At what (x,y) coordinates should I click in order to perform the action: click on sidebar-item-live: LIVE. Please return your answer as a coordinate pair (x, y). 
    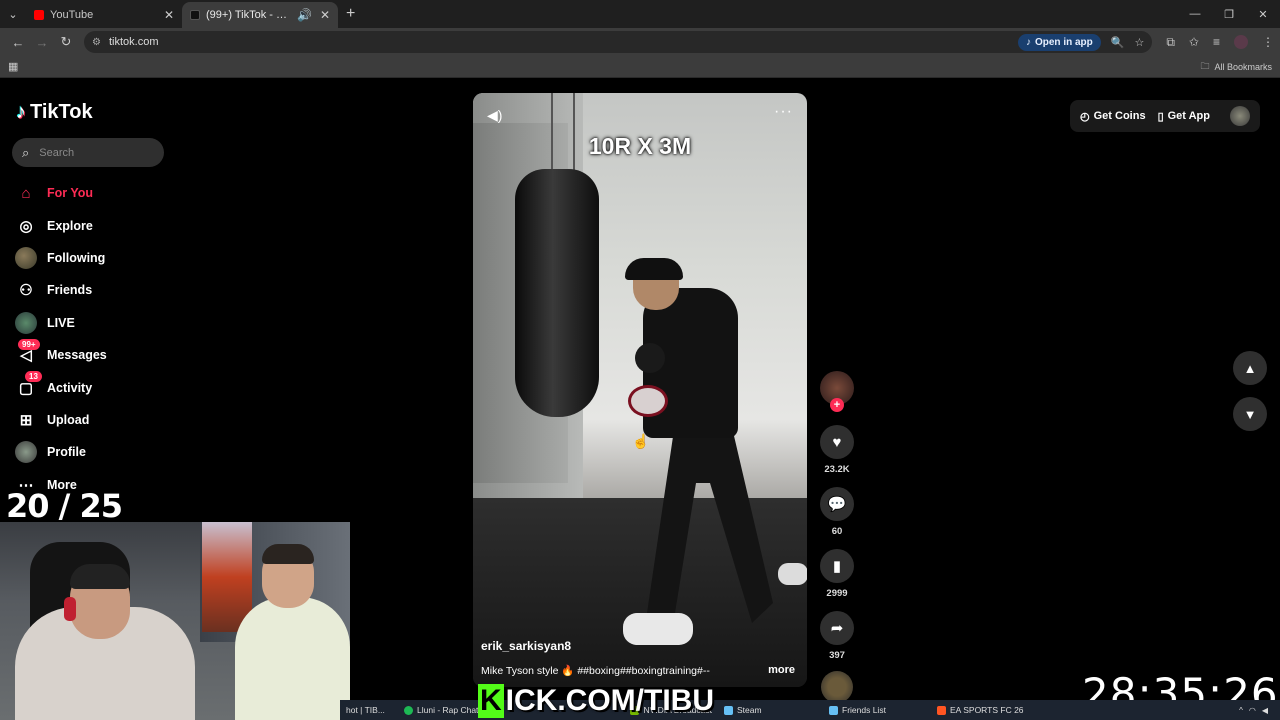
    Looking at the image, I should click on (114, 323).